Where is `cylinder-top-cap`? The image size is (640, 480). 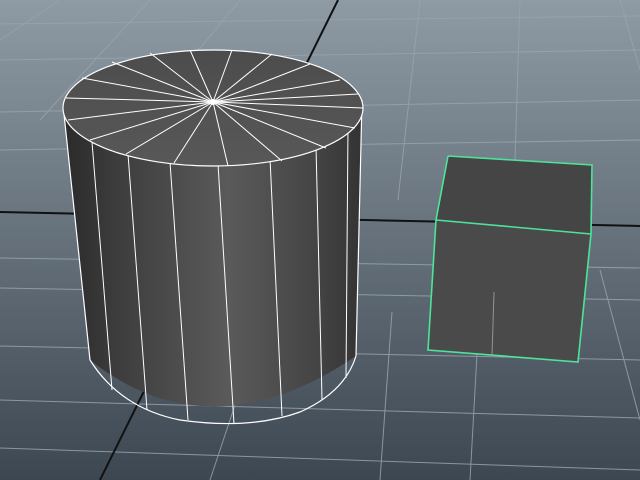
cylinder-top-cap is located at coordinates (213, 108).